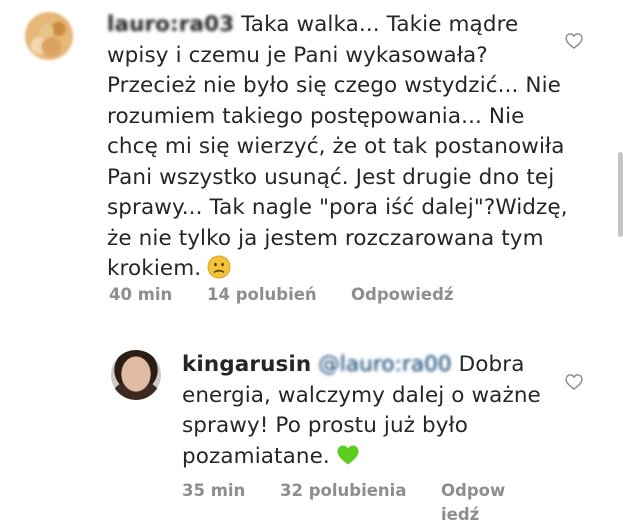  What do you see at coordinates (219, 267) in the screenshot?
I see `slightly-frowning-face-emoji` at bounding box center [219, 267].